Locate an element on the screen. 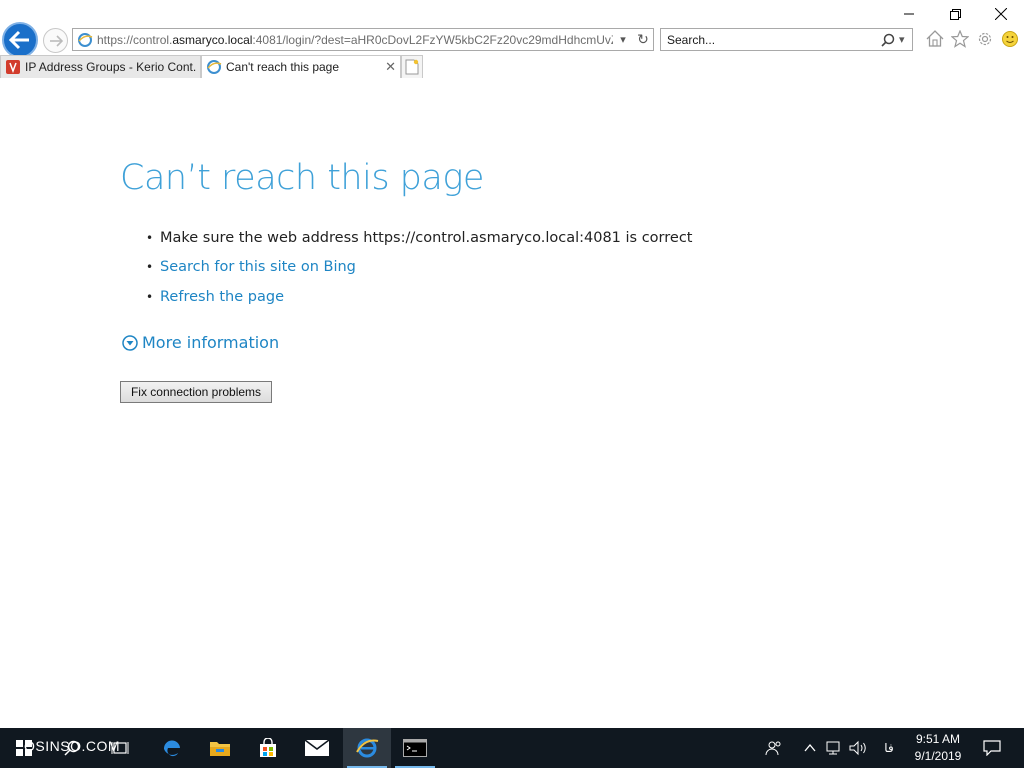 The image size is (1024, 768). edge-icon is located at coordinates (171, 748).